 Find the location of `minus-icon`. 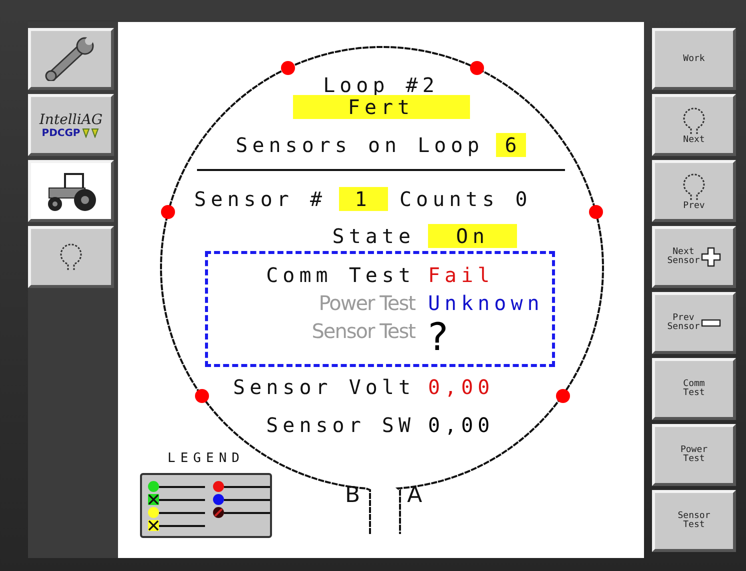

minus-icon is located at coordinates (710, 323).